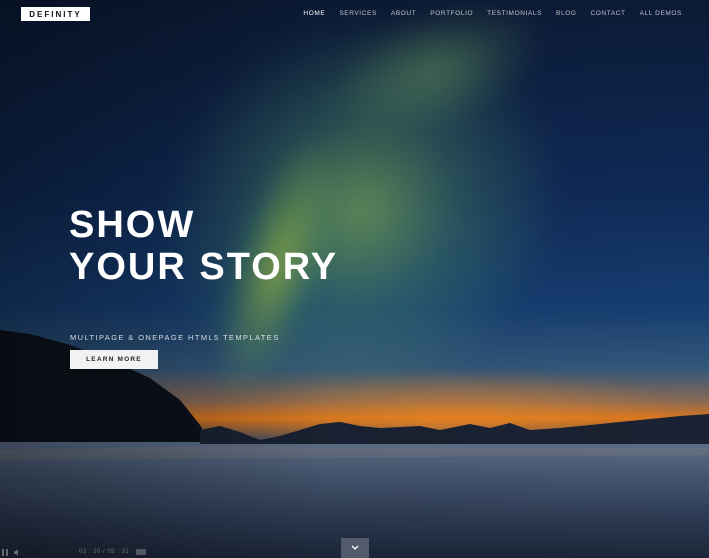 This screenshot has width=709, height=558. What do you see at coordinates (403, 13) in the screenshot?
I see `nav-item-about: ABOUT` at bounding box center [403, 13].